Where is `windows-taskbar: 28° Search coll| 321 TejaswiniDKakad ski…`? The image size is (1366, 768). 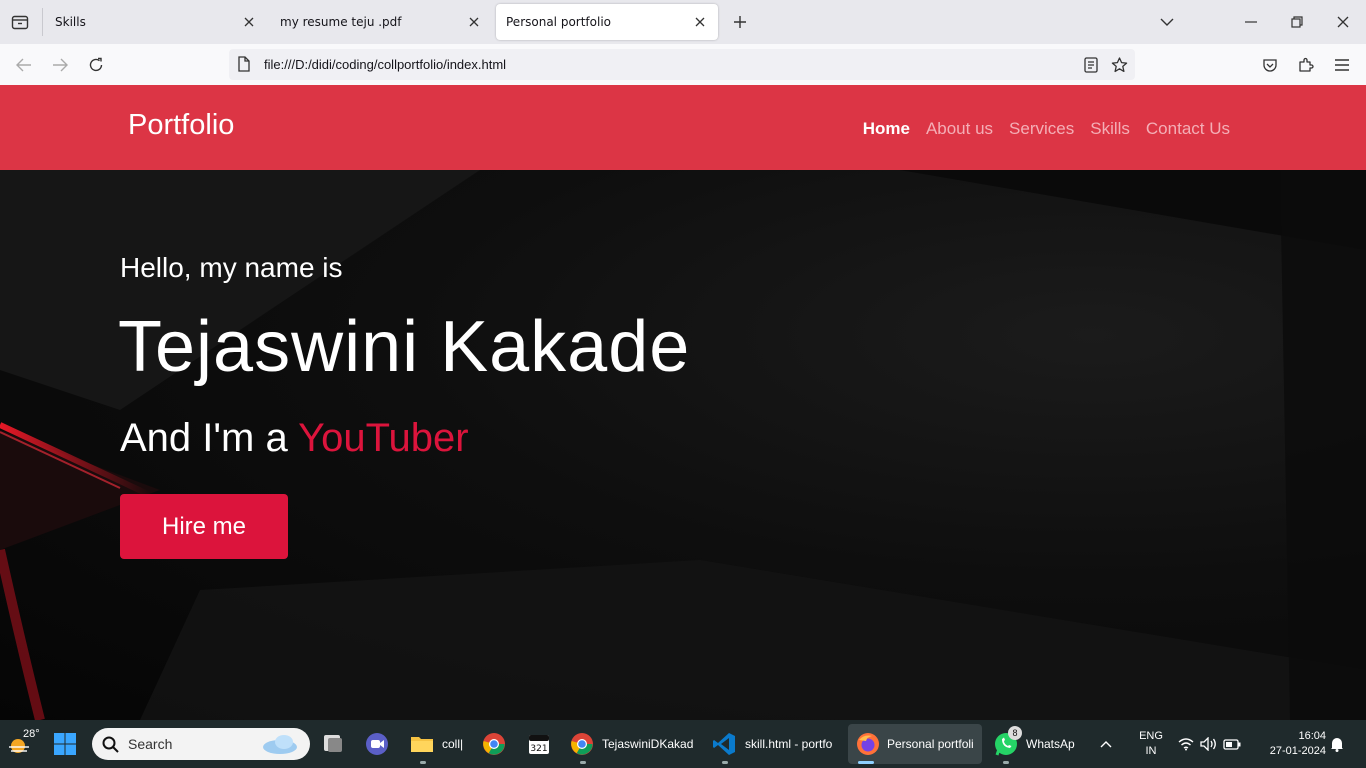 windows-taskbar: 28° Search coll| 321 TejaswiniDKakad ski… is located at coordinates (683, 744).